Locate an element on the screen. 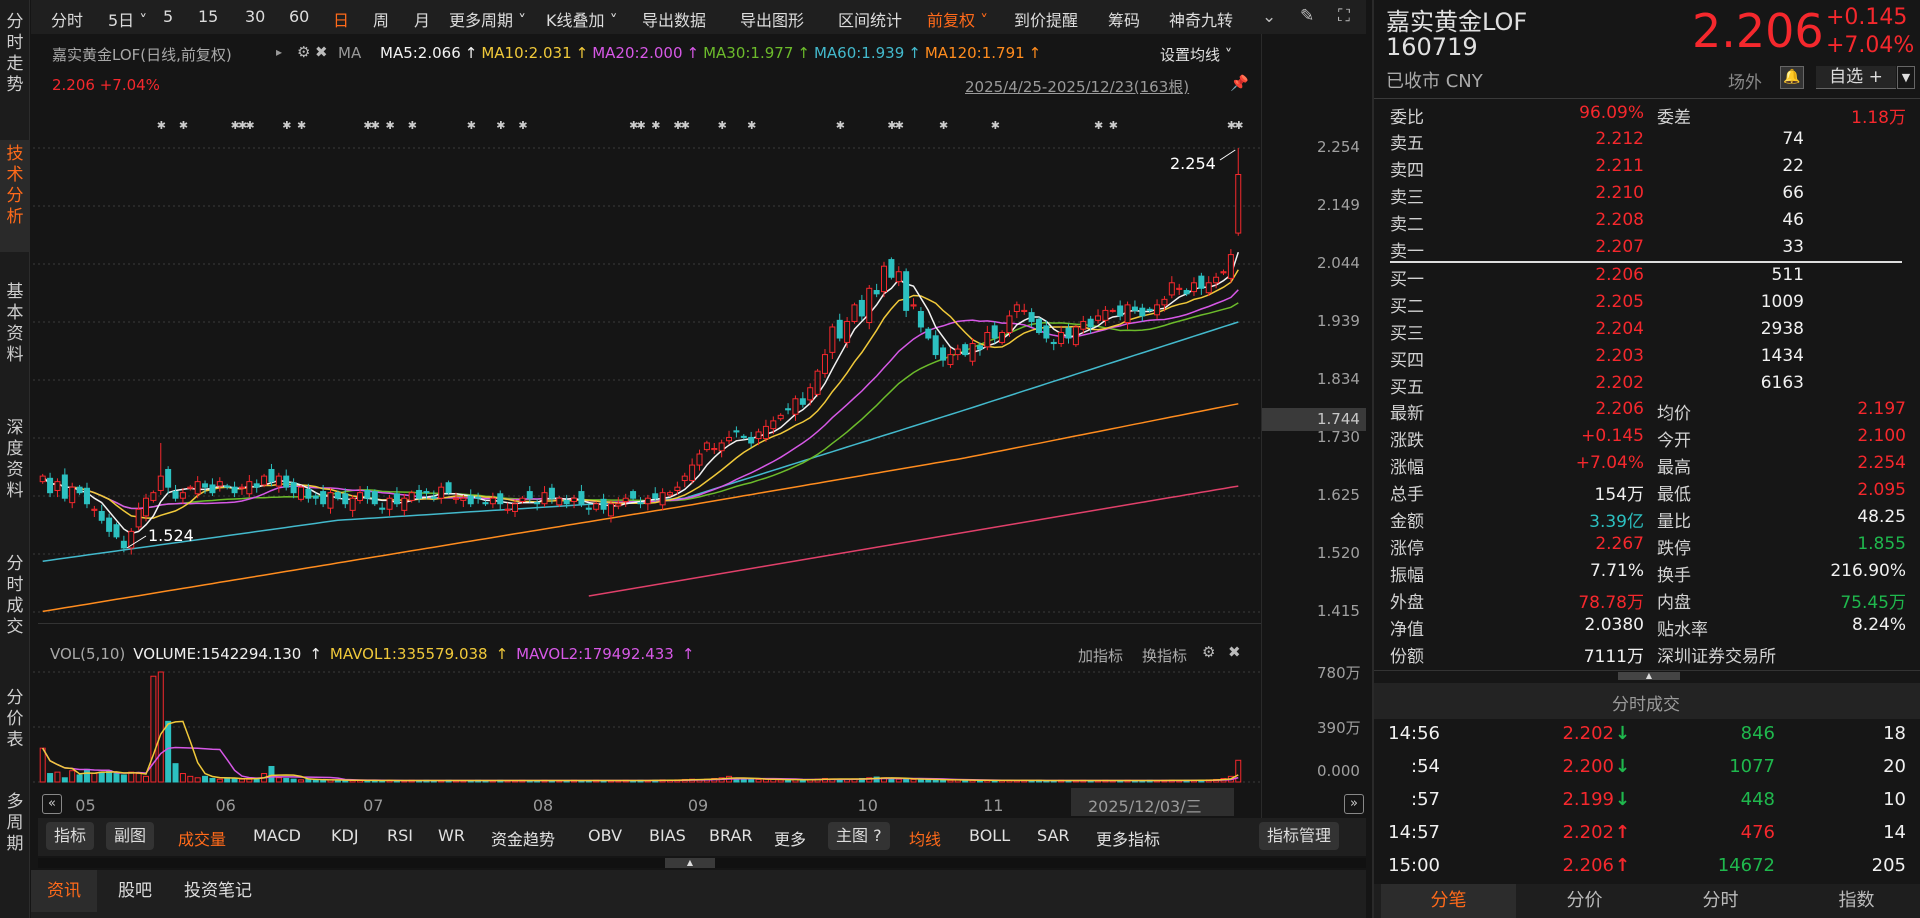  asks-price: 2.212 is located at coordinates (1619, 139).